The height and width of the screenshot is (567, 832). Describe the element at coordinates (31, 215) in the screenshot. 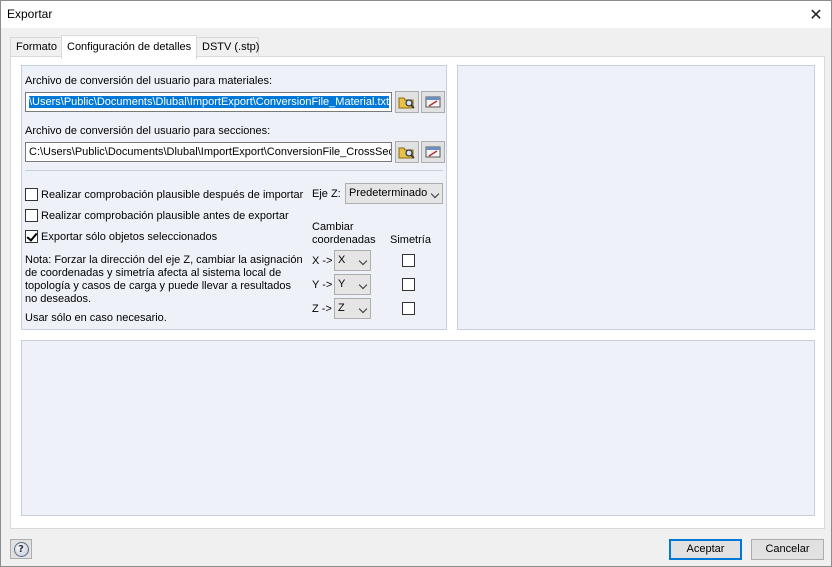

I see `check-before-export-checkbox` at that location.